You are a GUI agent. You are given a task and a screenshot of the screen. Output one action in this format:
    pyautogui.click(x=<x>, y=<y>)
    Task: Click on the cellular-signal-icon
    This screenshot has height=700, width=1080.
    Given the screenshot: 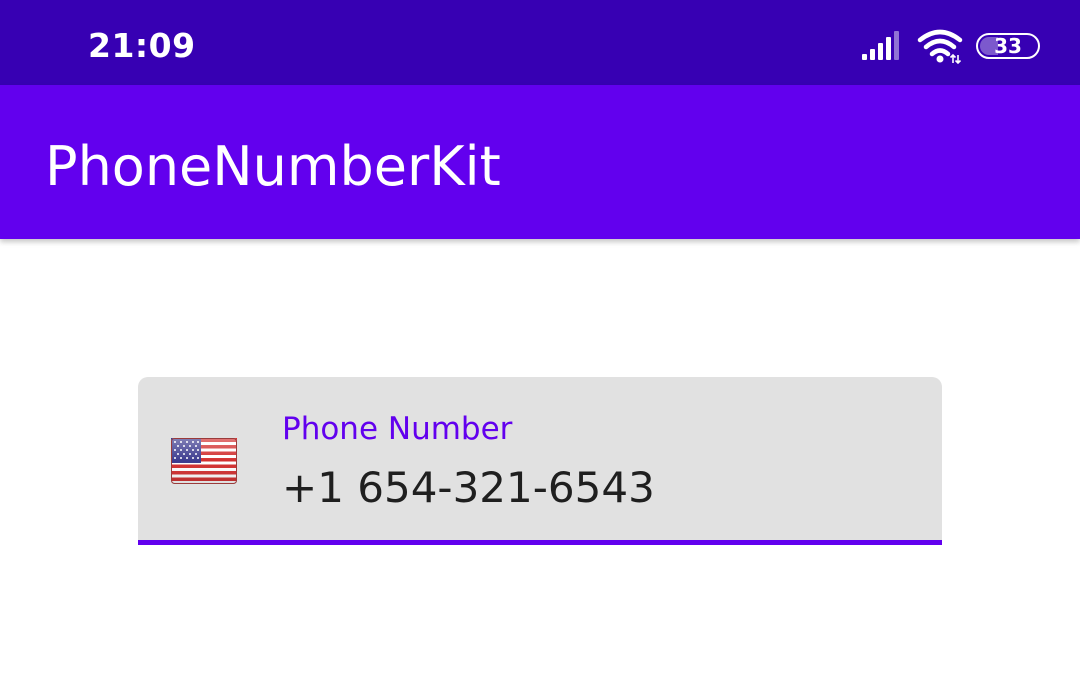 What is the action you would take?
    pyautogui.click(x=880, y=45)
    